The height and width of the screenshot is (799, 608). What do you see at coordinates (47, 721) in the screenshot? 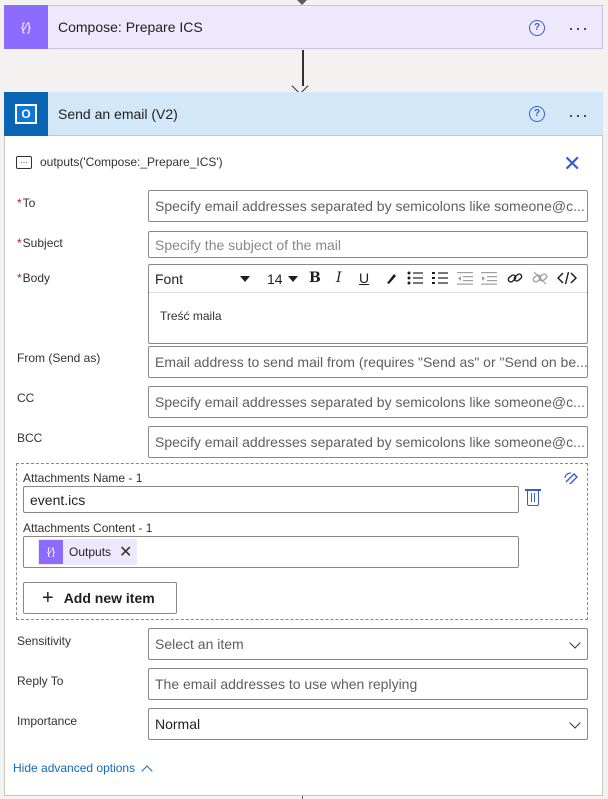
I see `importance-label: Importance` at bounding box center [47, 721].